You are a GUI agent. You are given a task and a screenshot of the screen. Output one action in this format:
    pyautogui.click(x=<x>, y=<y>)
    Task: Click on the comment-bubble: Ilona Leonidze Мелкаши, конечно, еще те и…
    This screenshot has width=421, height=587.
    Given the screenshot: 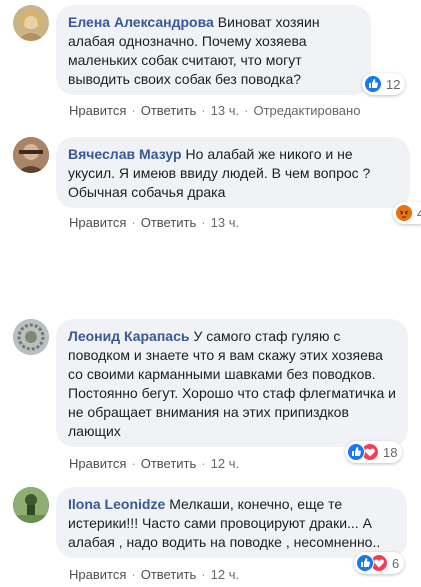 What is the action you would take?
    pyautogui.click(x=231, y=522)
    